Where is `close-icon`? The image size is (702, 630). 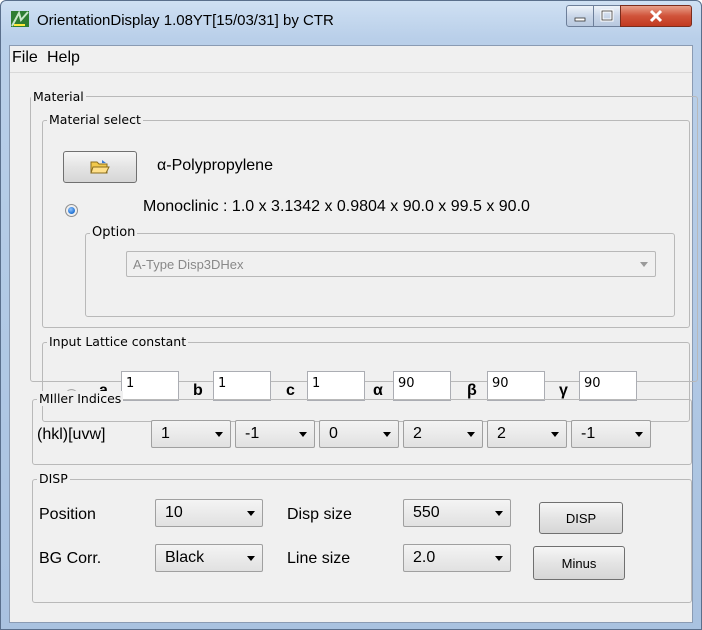
close-icon is located at coordinates (656, 16).